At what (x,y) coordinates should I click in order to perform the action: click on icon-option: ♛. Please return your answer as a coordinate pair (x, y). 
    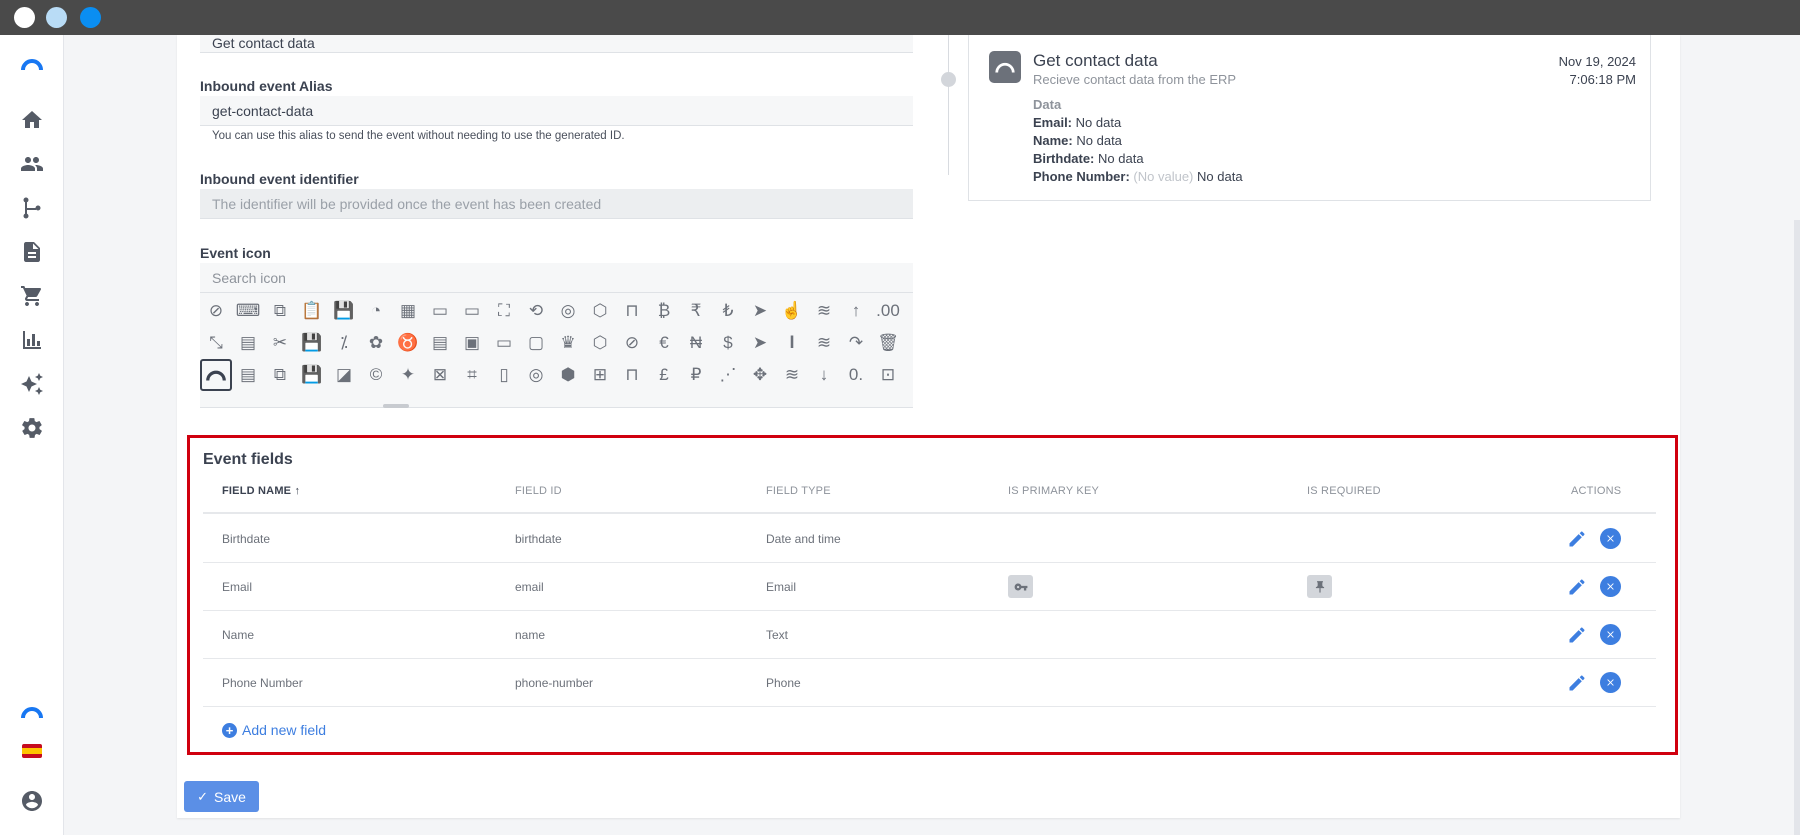
    Looking at the image, I should click on (568, 343).